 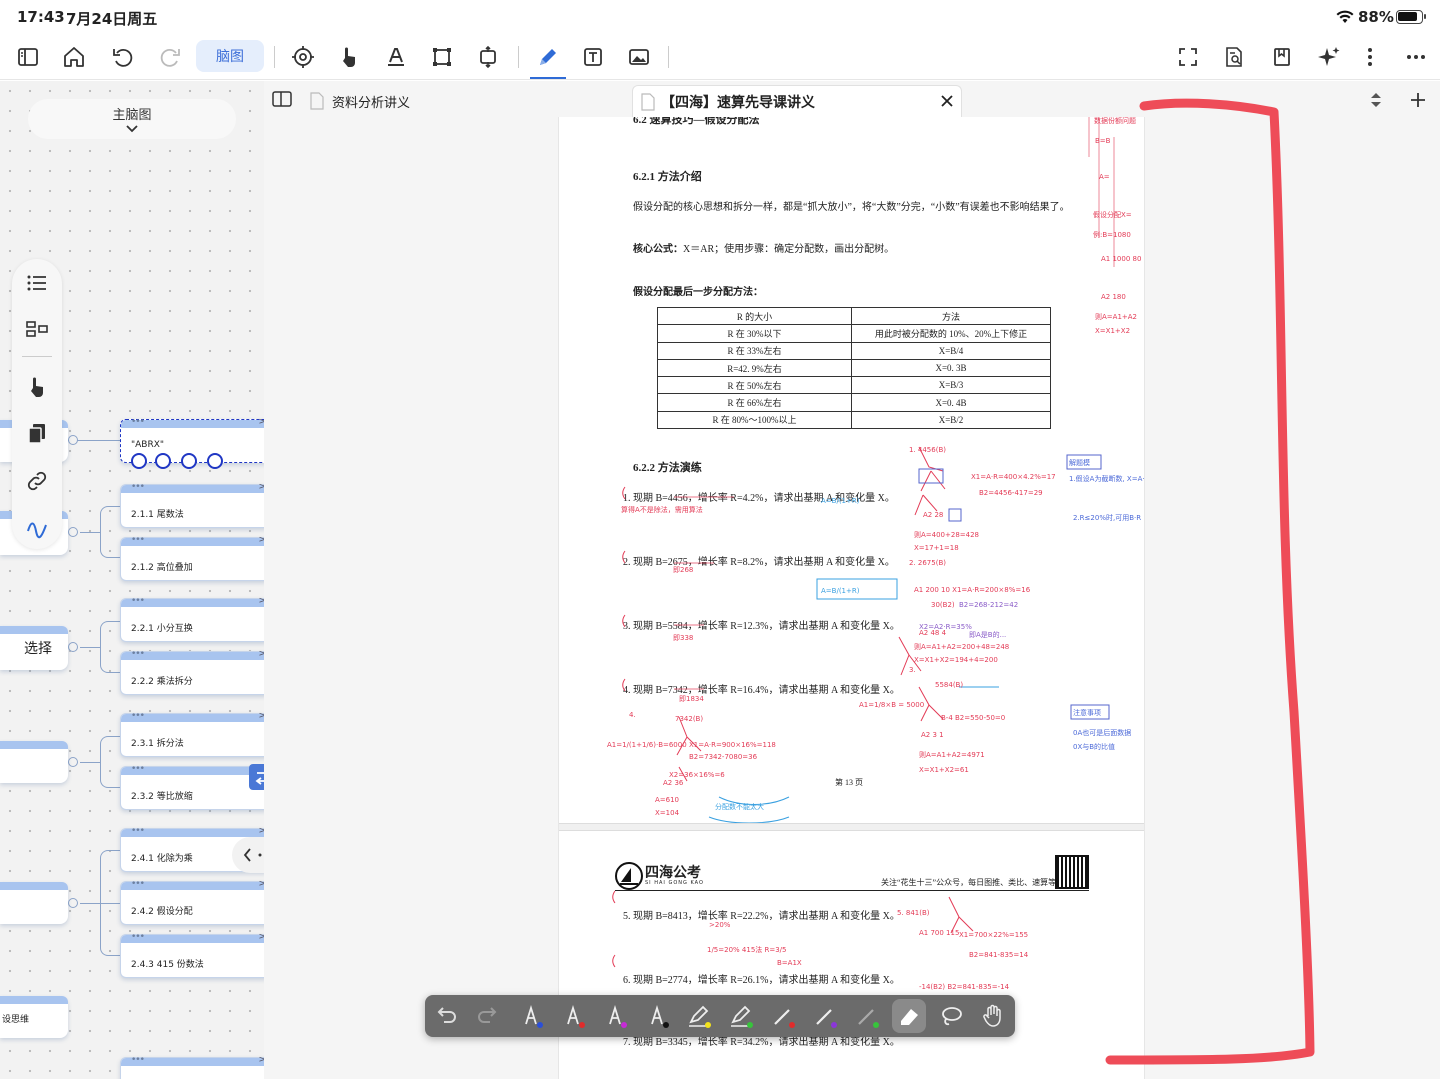 I want to click on text-color-icon, so click(x=396, y=57).